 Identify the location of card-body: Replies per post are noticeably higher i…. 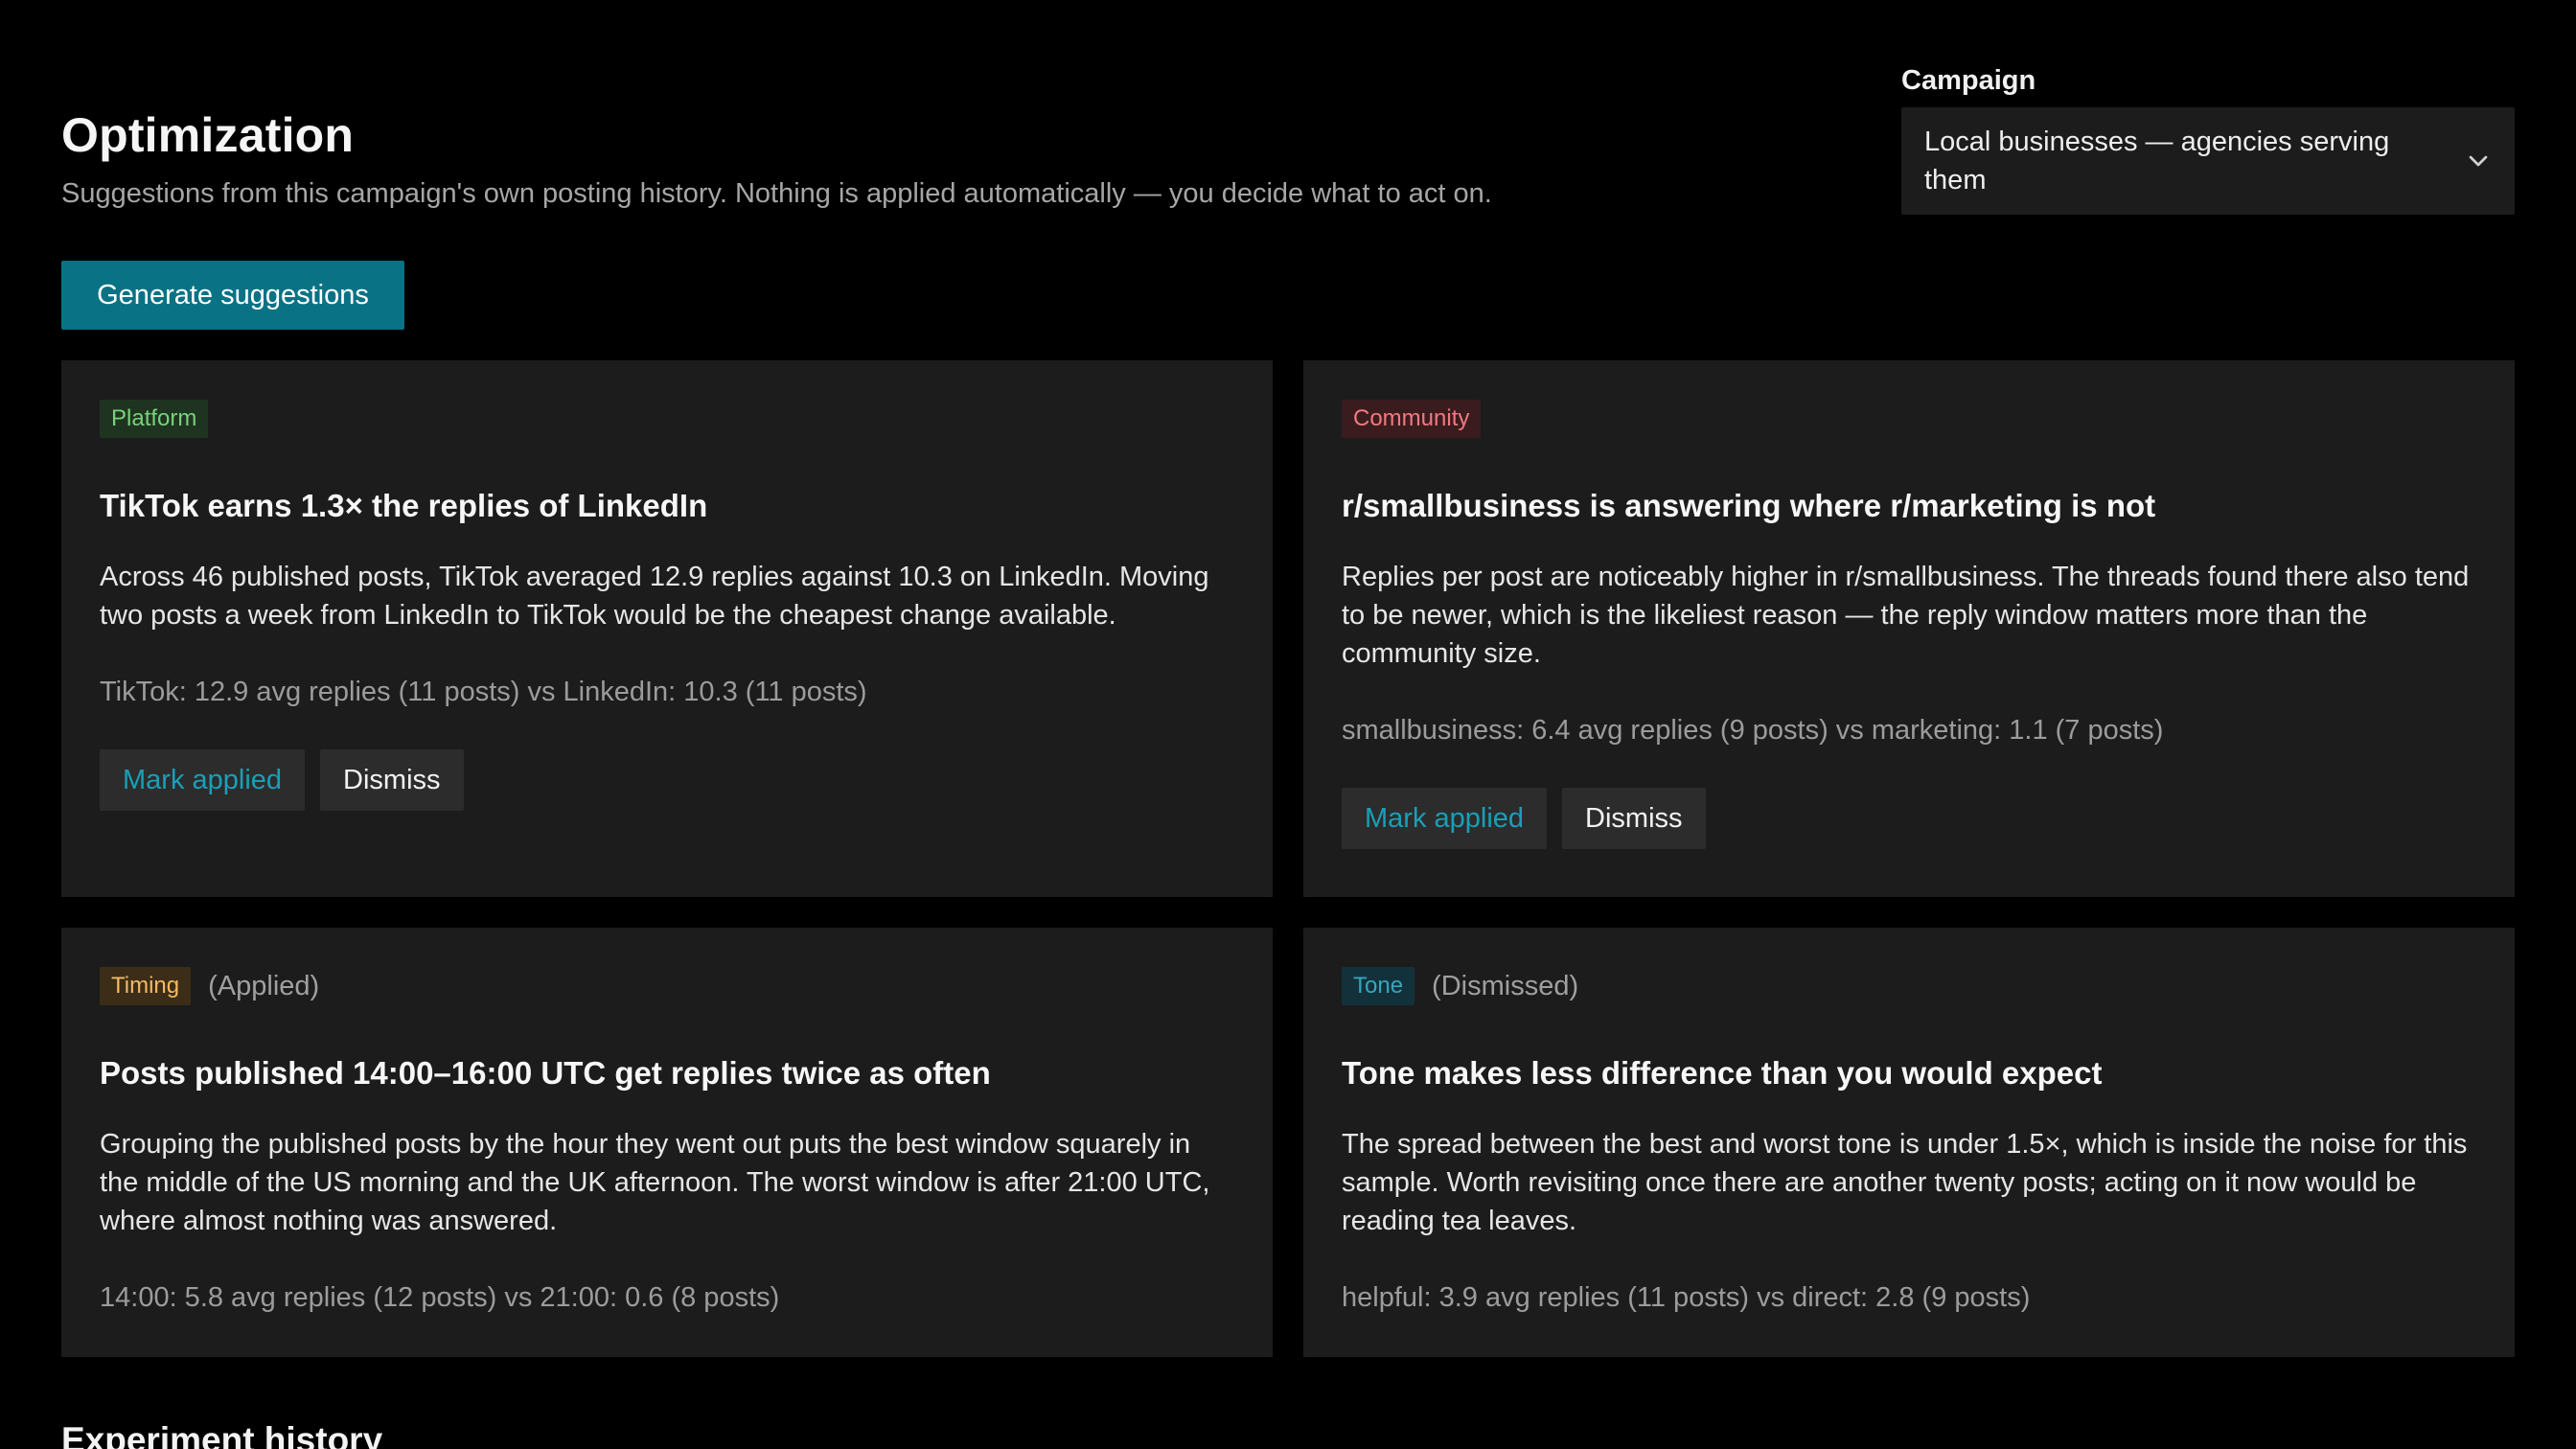
(1906, 615).